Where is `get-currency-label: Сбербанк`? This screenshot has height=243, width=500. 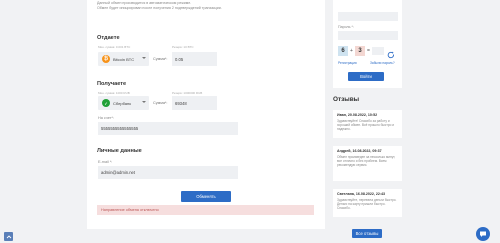
get-currency-label: Сбербанк is located at coordinates (122, 103).